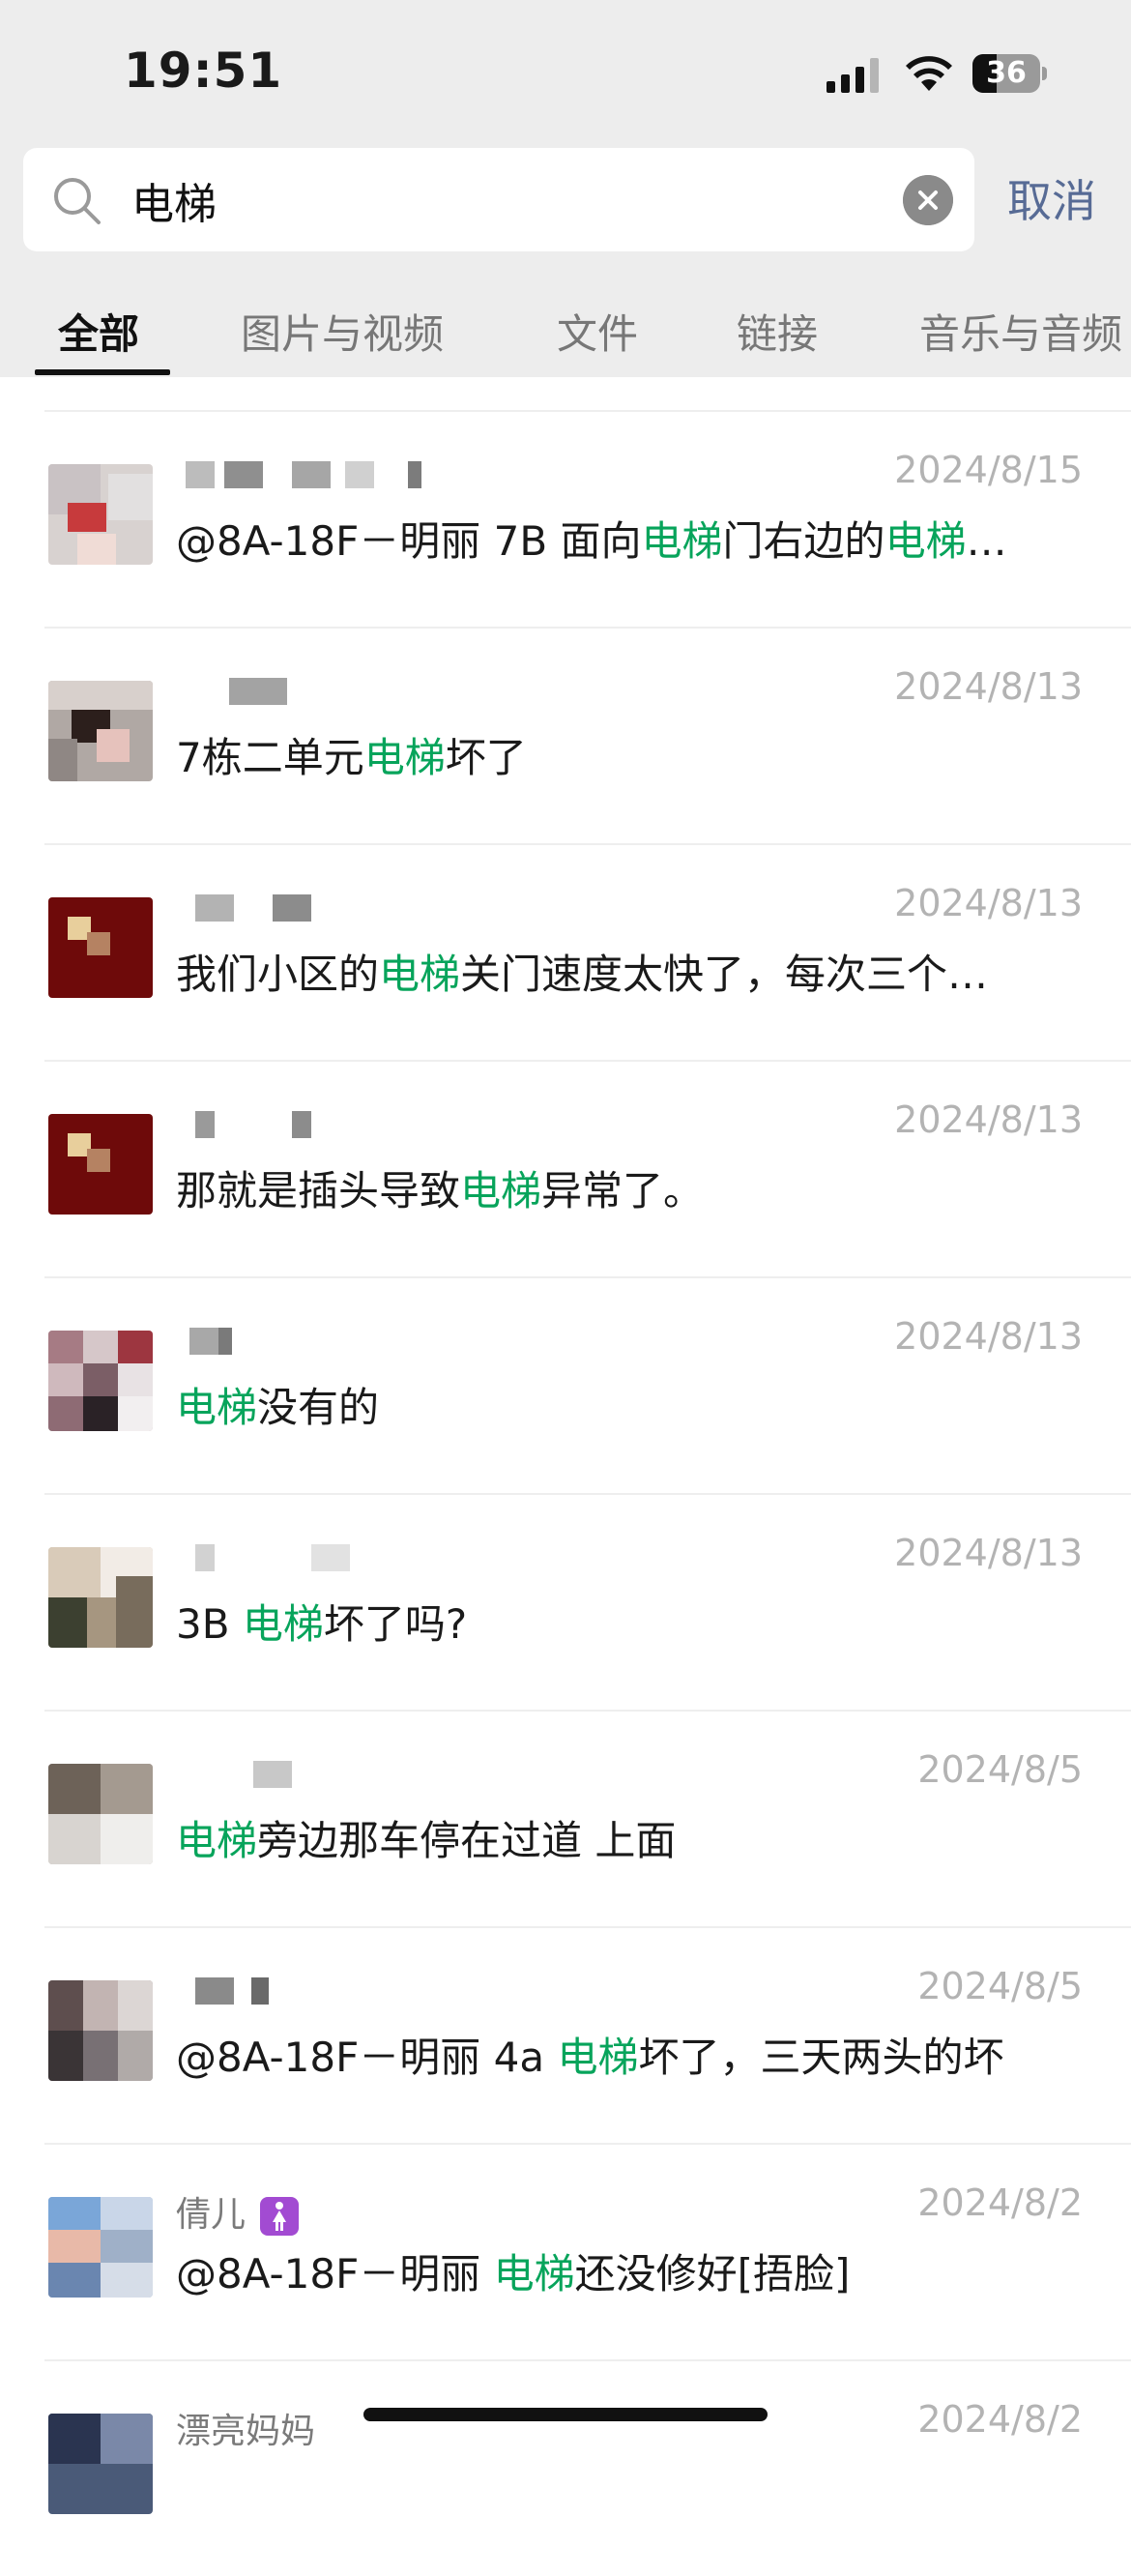 The height and width of the screenshot is (2576, 1131). What do you see at coordinates (427, 1840) in the screenshot?
I see `message-snippet: 电梯旁边那车停在过道 上面` at bounding box center [427, 1840].